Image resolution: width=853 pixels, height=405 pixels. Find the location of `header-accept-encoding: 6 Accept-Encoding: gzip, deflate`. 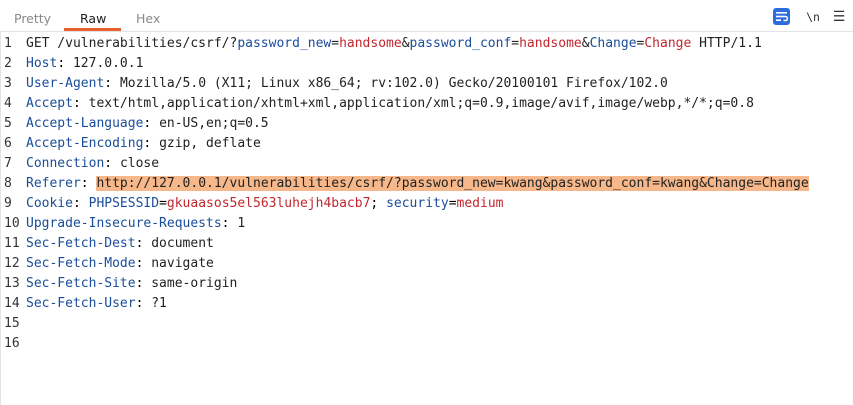

header-accept-encoding: 6 Accept-Encoding: gzip, deflate is located at coordinates (132, 143).